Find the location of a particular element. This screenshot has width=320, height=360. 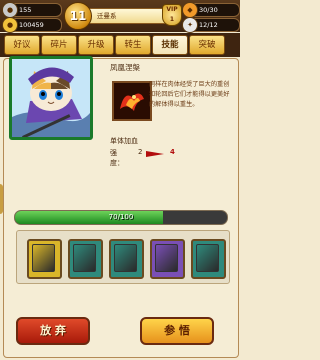

skill-level-next: 4 is located at coordinates (172, 152).